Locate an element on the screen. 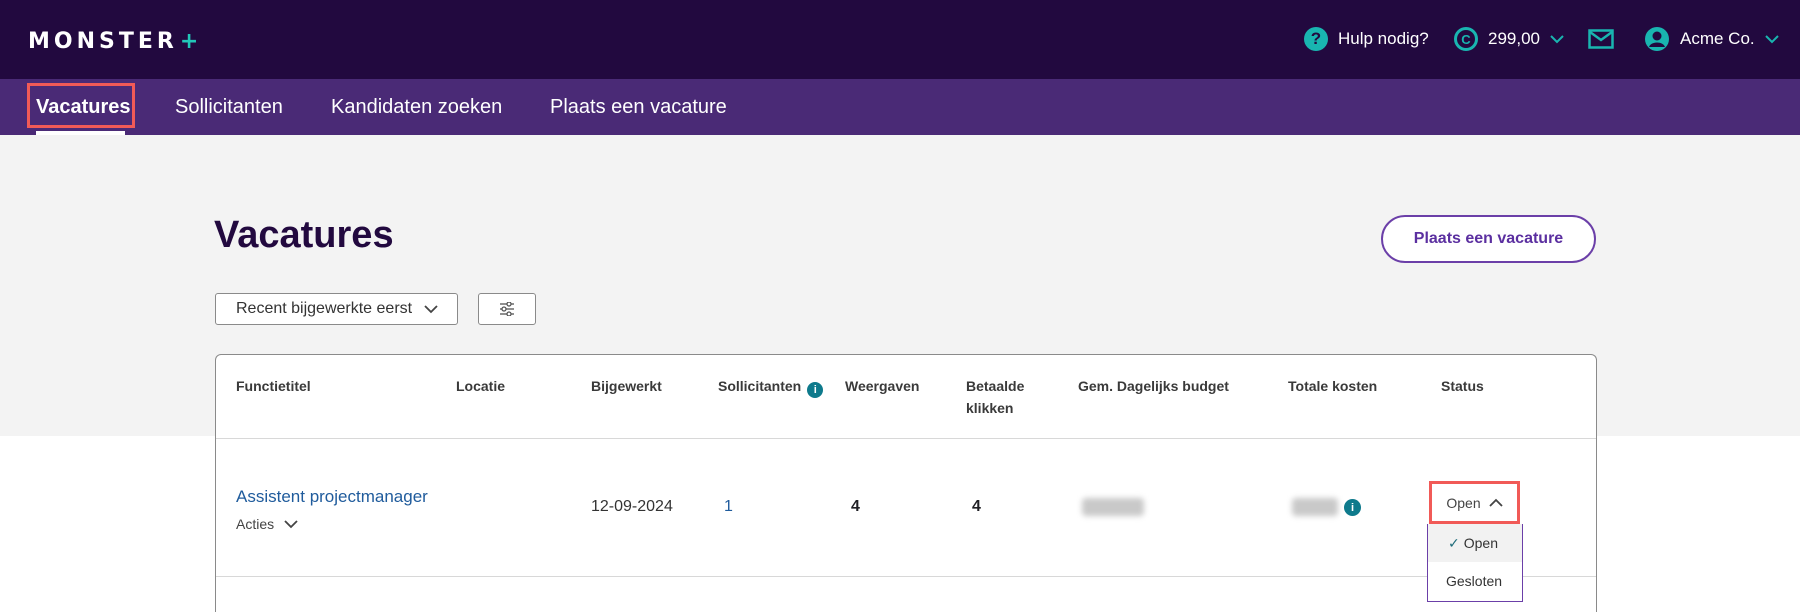 The width and height of the screenshot is (1800, 612). column-header-label: Sollicitanten is located at coordinates (760, 386).